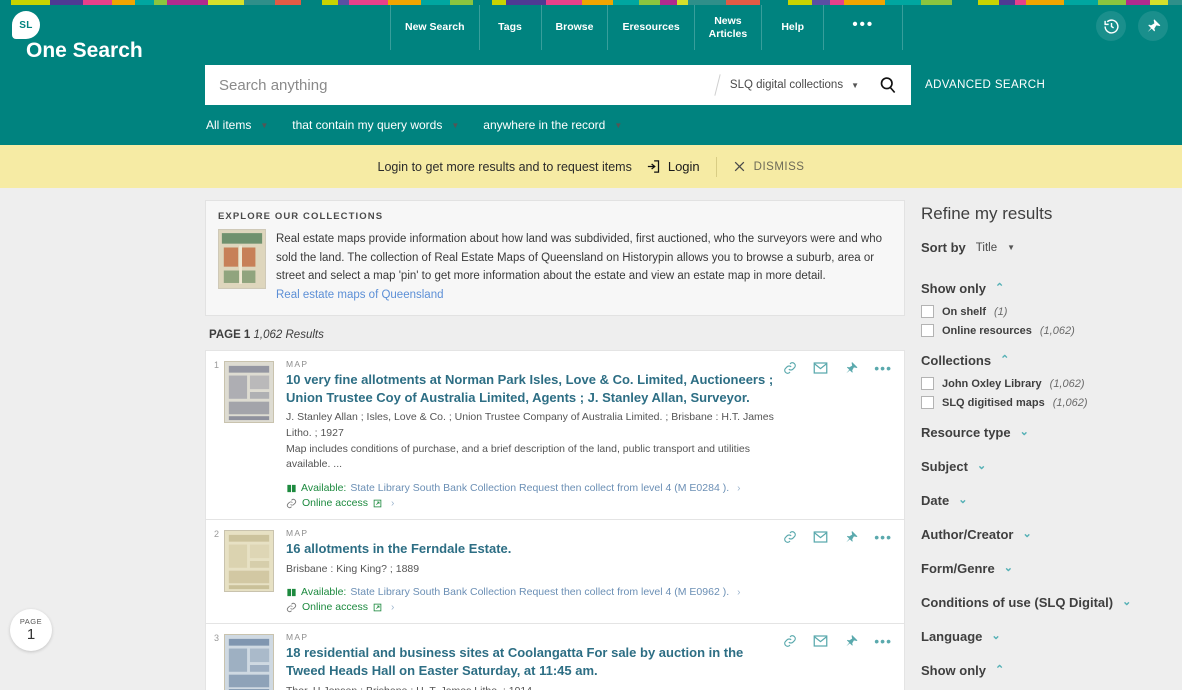  I want to click on search-scope-label: SLQ digital collections, so click(786, 85).